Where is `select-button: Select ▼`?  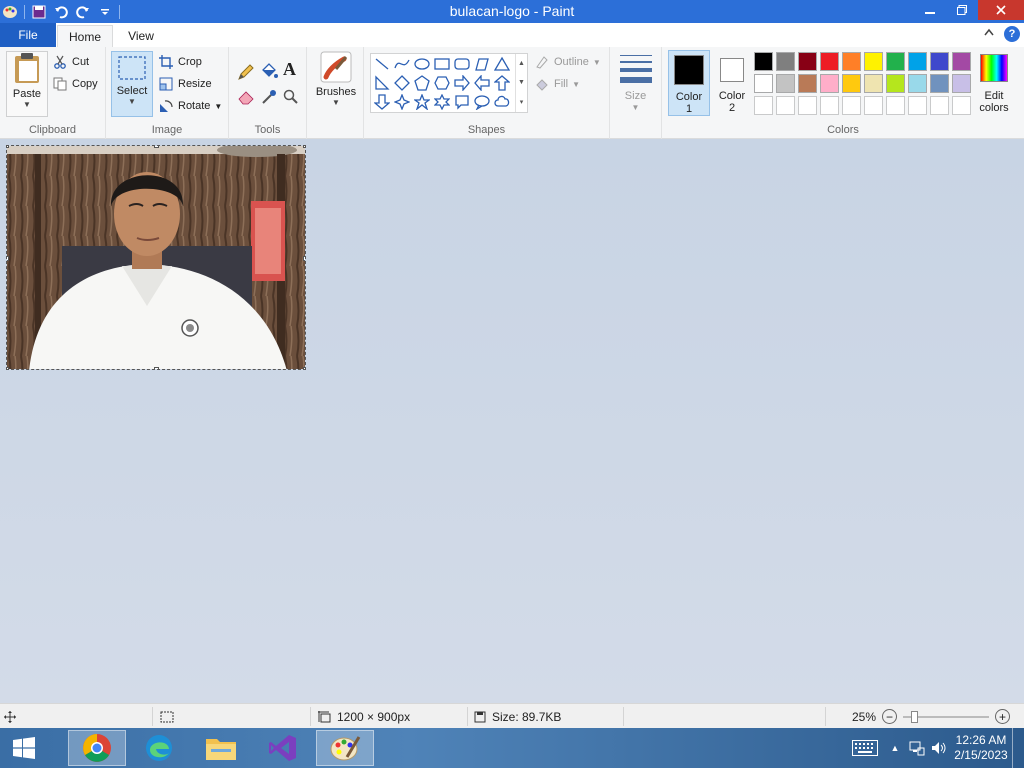
select-button: Select ▼ is located at coordinates (132, 84).